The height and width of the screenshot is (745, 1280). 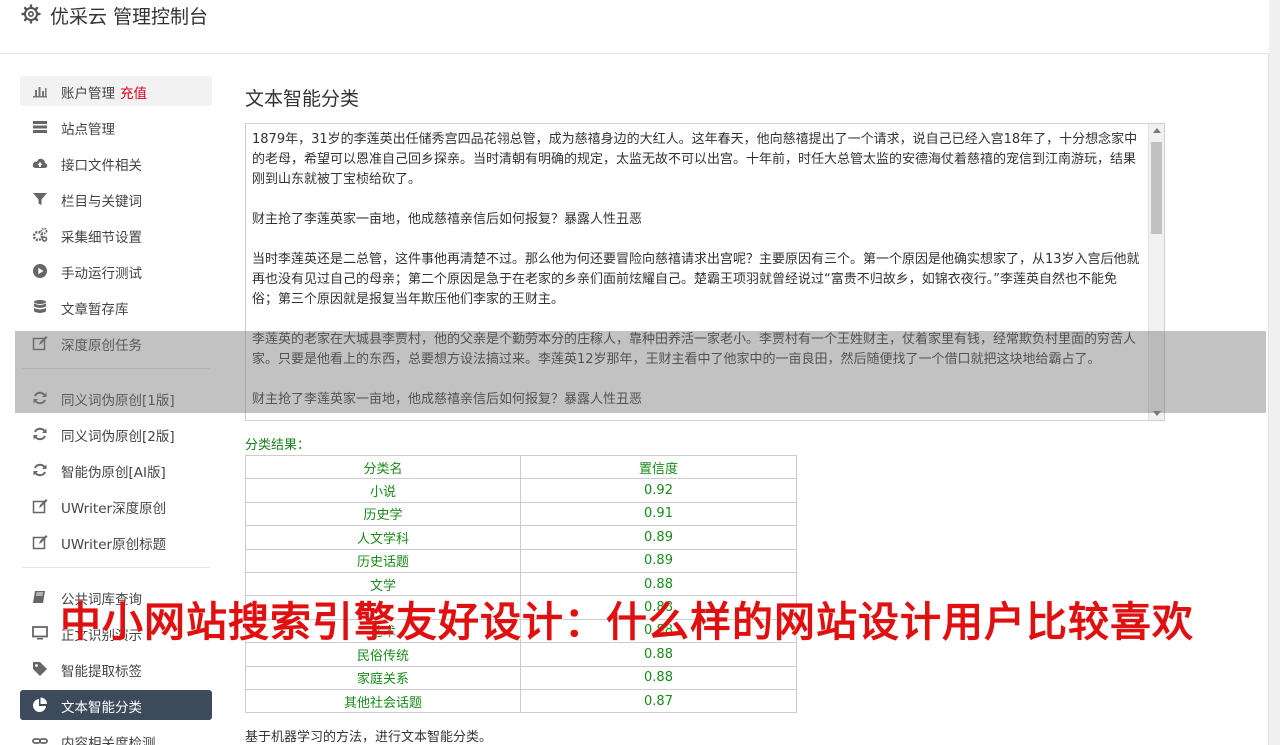 What do you see at coordinates (116, 127) in the screenshot?
I see `sidebar-item-sites: 站点管理` at bounding box center [116, 127].